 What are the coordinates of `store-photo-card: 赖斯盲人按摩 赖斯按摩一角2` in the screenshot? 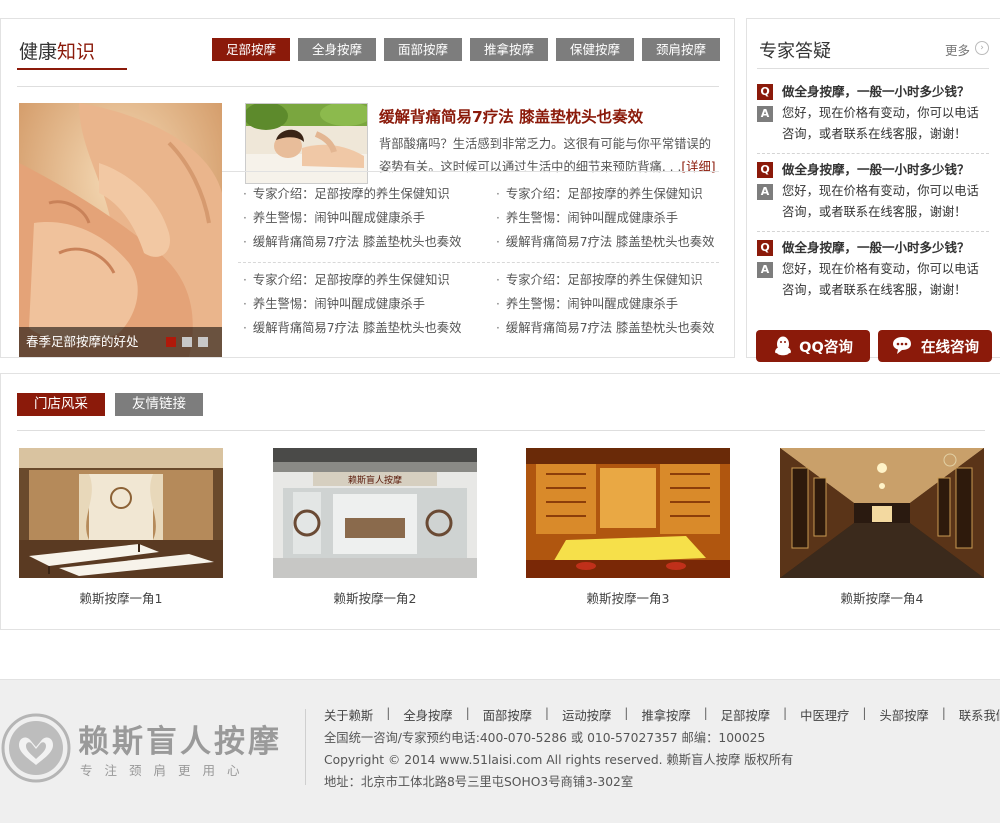 It's located at (375, 527).